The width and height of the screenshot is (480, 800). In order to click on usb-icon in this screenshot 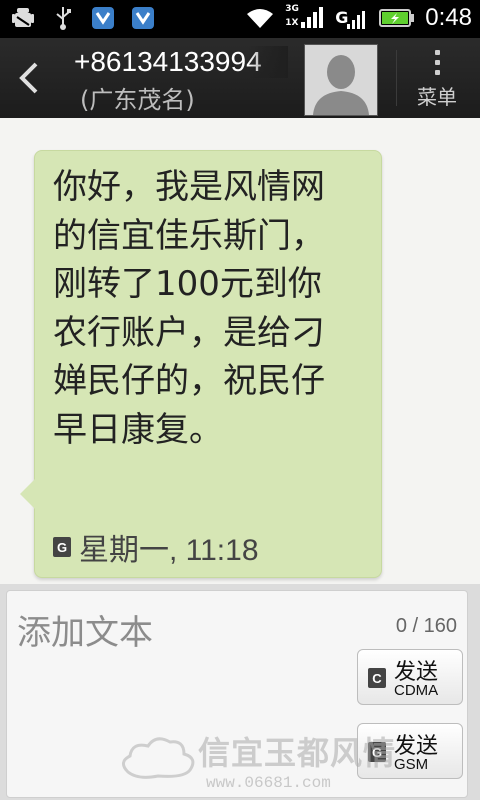, I will do `click(63, 18)`.